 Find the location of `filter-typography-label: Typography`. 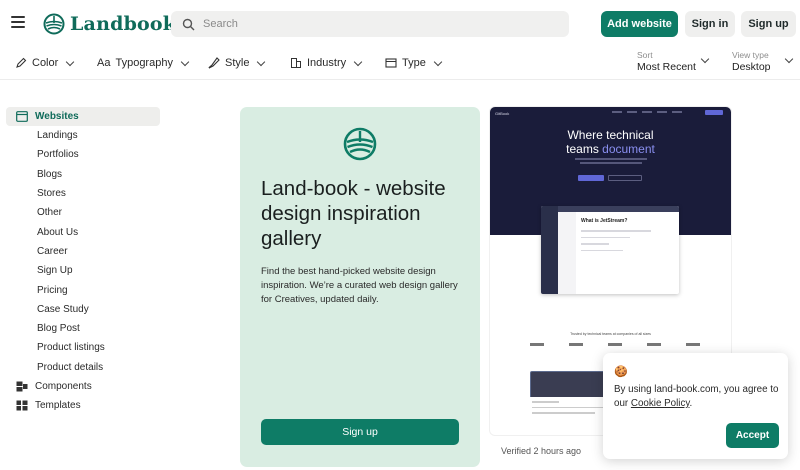

filter-typography-label: Typography is located at coordinates (144, 63).